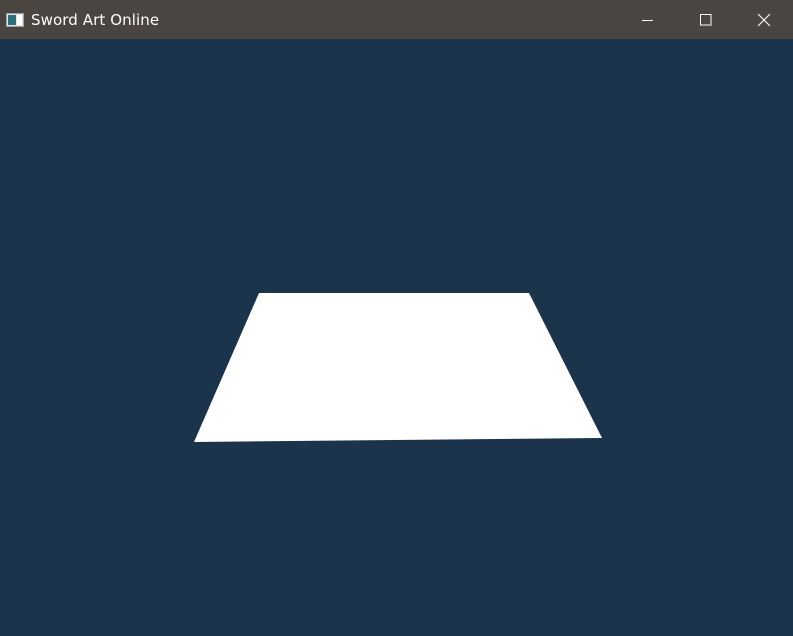  I want to click on window-controls, so click(706, 19).